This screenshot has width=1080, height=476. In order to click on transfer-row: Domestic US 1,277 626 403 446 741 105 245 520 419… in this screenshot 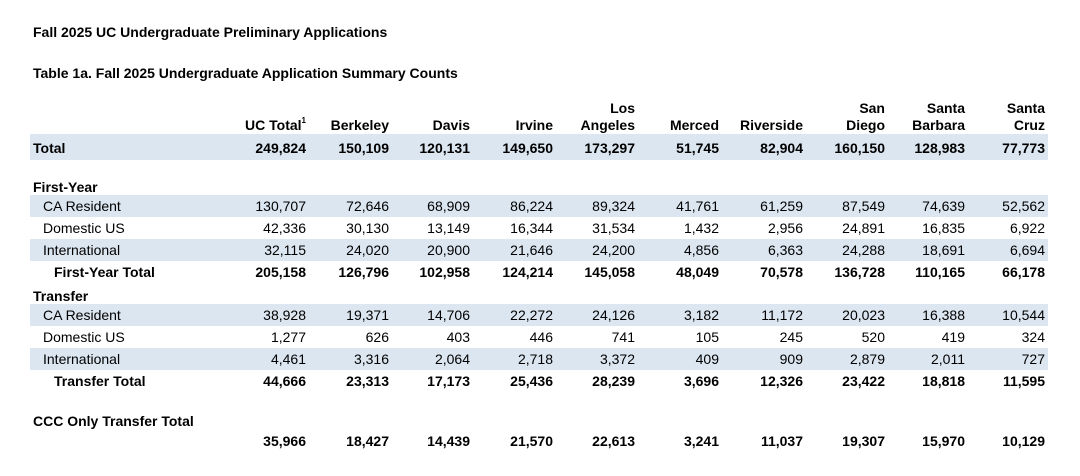, I will do `click(539, 337)`.